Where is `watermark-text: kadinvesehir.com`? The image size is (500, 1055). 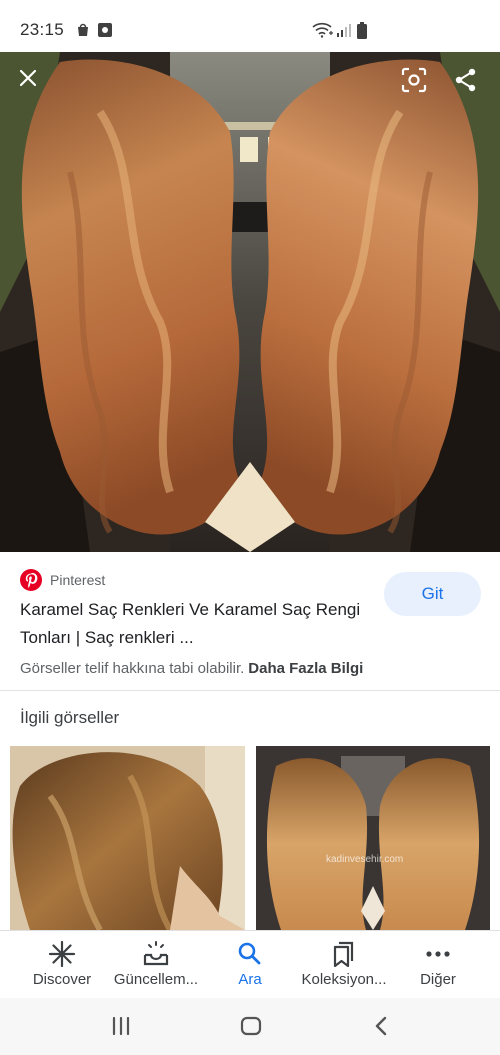
watermark-text: kadinvesehir.com is located at coordinates (364, 859).